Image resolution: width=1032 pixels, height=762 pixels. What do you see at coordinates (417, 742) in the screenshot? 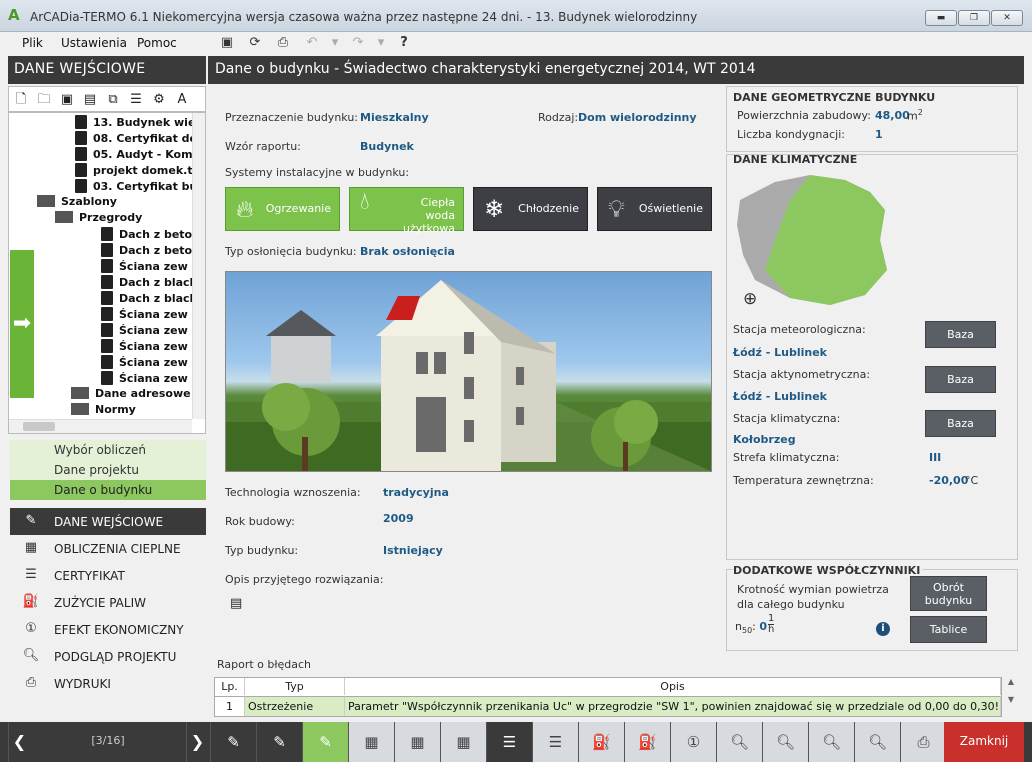
I see `tool-calc-2-icon: ▦` at bounding box center [417, 742].